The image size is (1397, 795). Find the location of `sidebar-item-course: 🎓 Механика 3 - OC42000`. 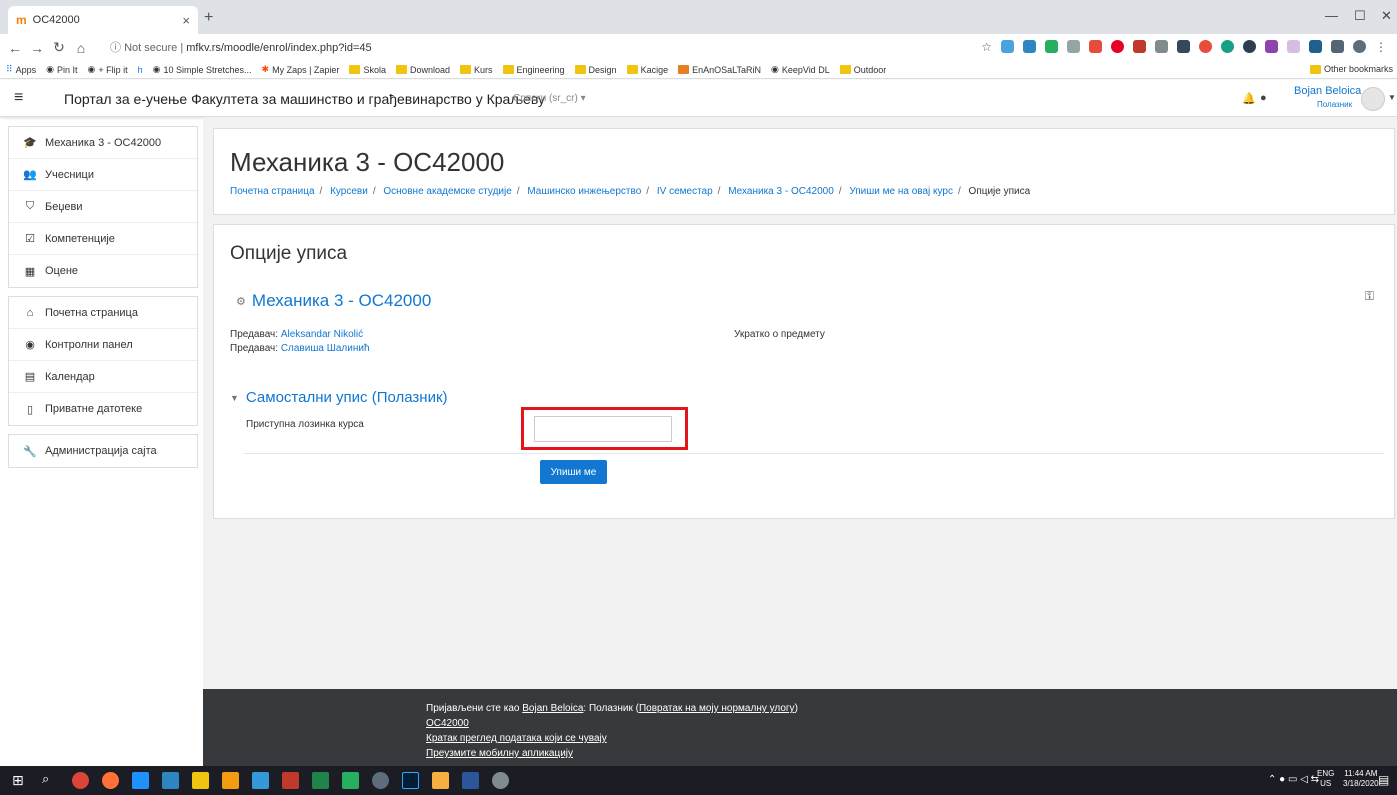

sidebar-item-course: 🎓 Механика 3 - OC42000 is located at coordinates (103, 143).